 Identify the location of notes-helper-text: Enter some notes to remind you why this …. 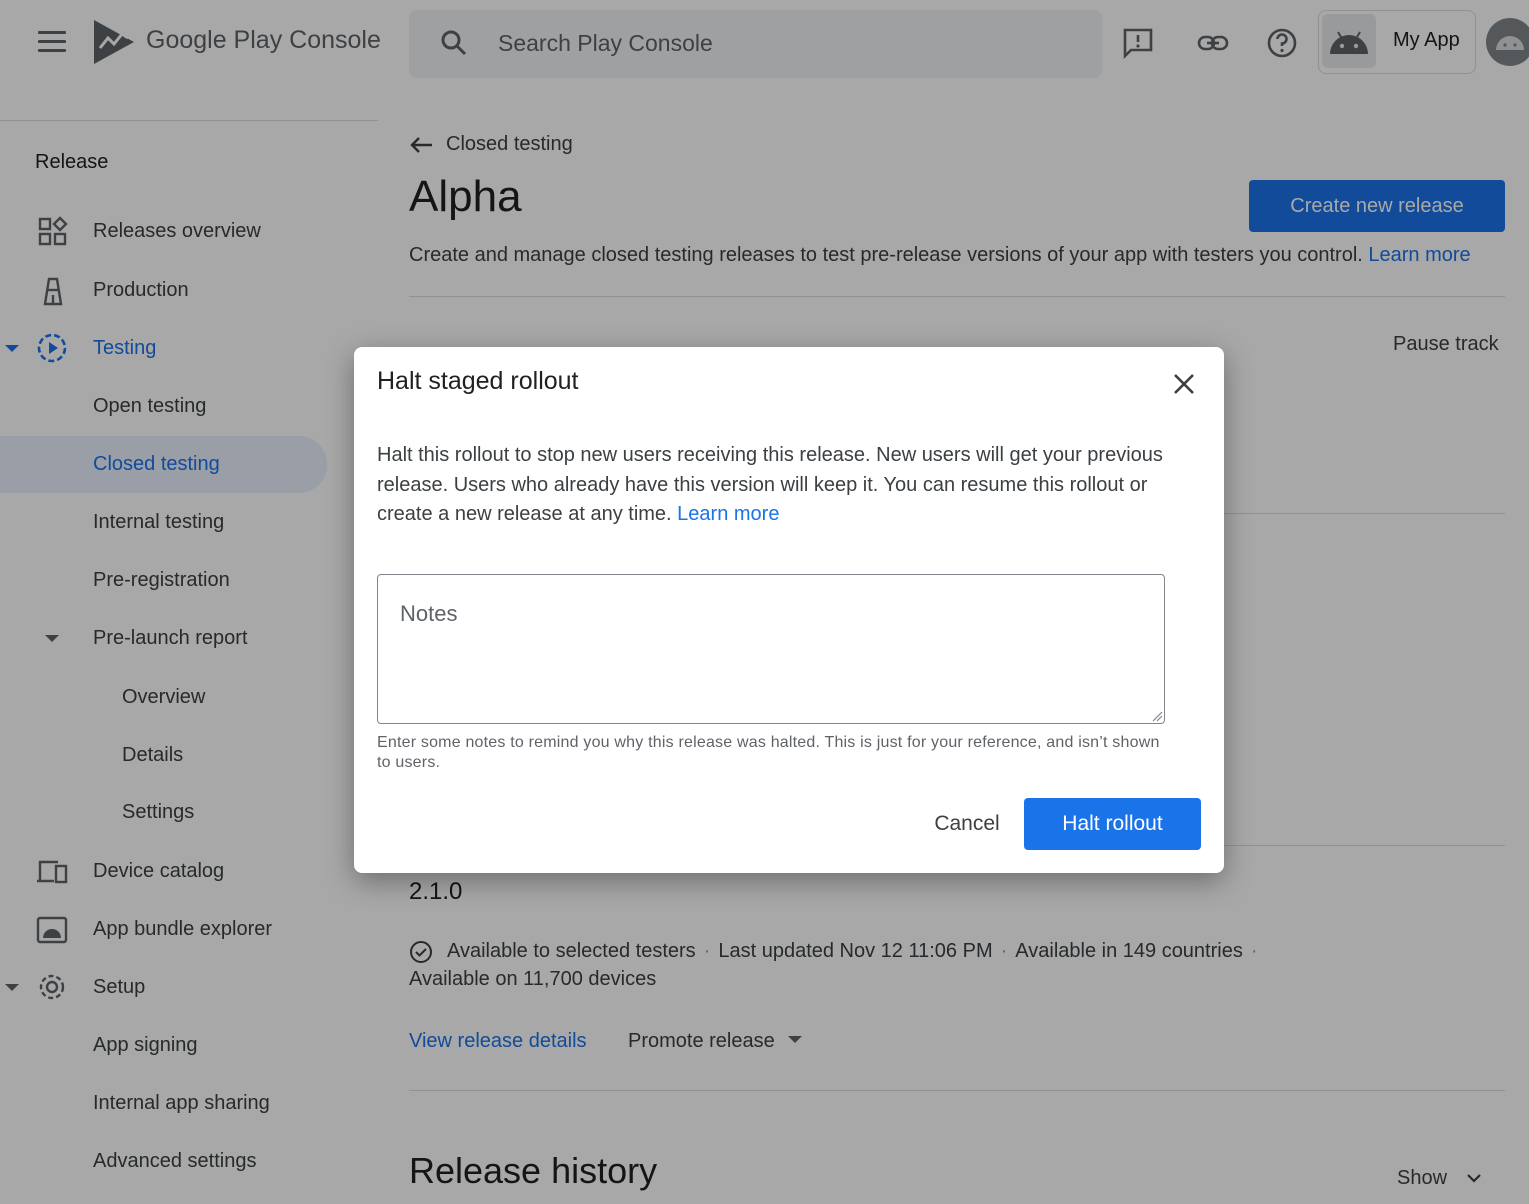
(768, 752).